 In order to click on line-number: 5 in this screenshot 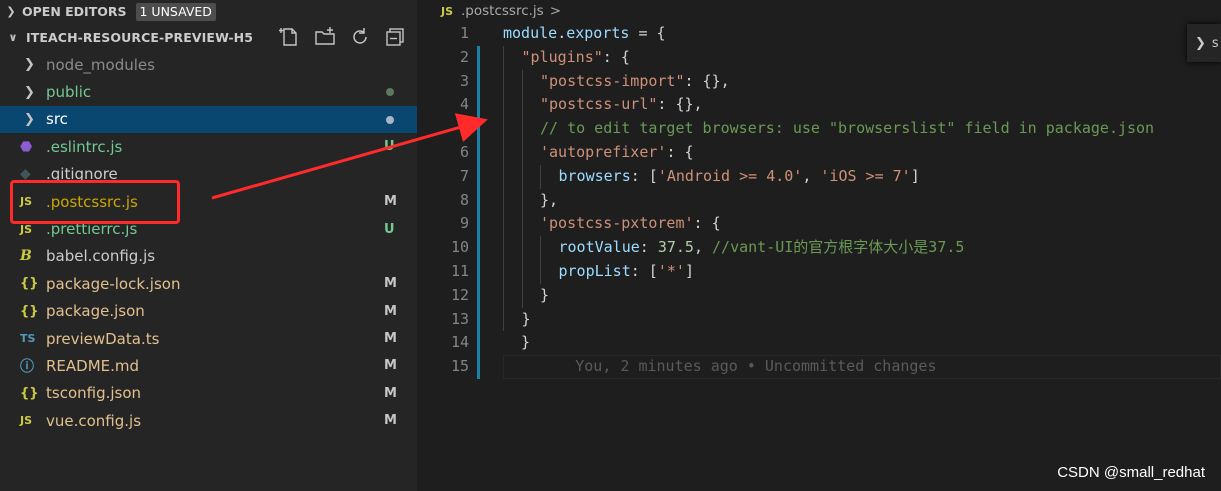, I will do `click(464, 128)`.